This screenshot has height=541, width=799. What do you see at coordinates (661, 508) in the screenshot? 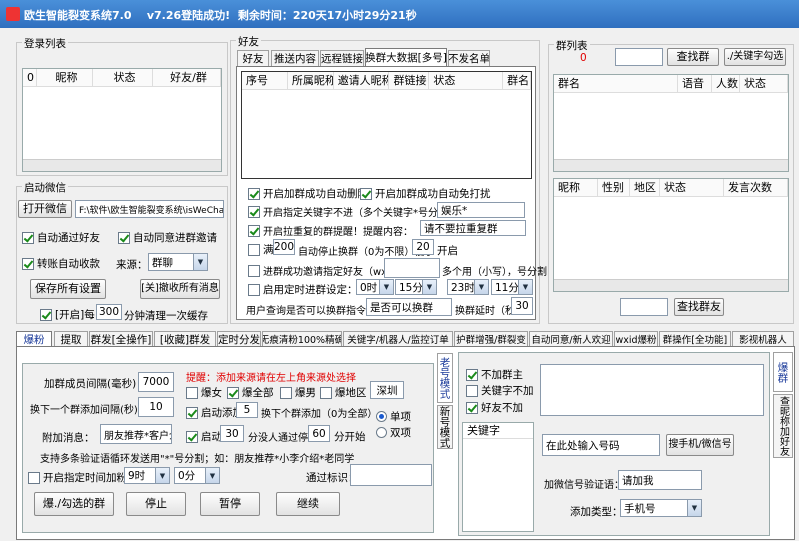
I see `add-type-select: 手机号 ▼` at bounding box center [661, 508].